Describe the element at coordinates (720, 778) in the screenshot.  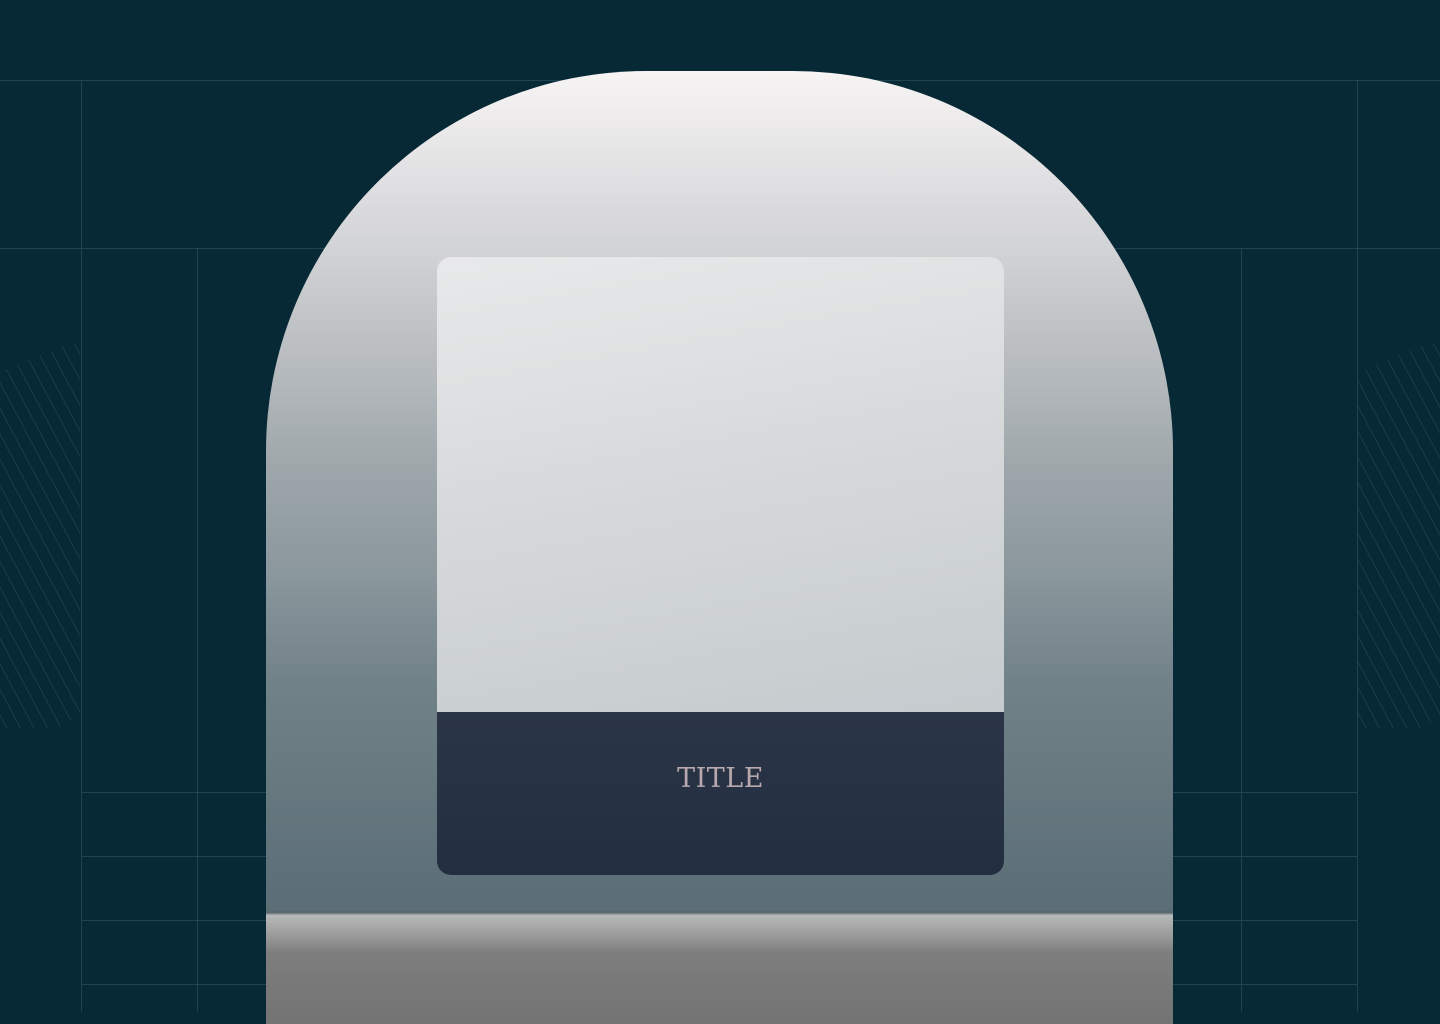
I see `card-title: TITLE` at that location.